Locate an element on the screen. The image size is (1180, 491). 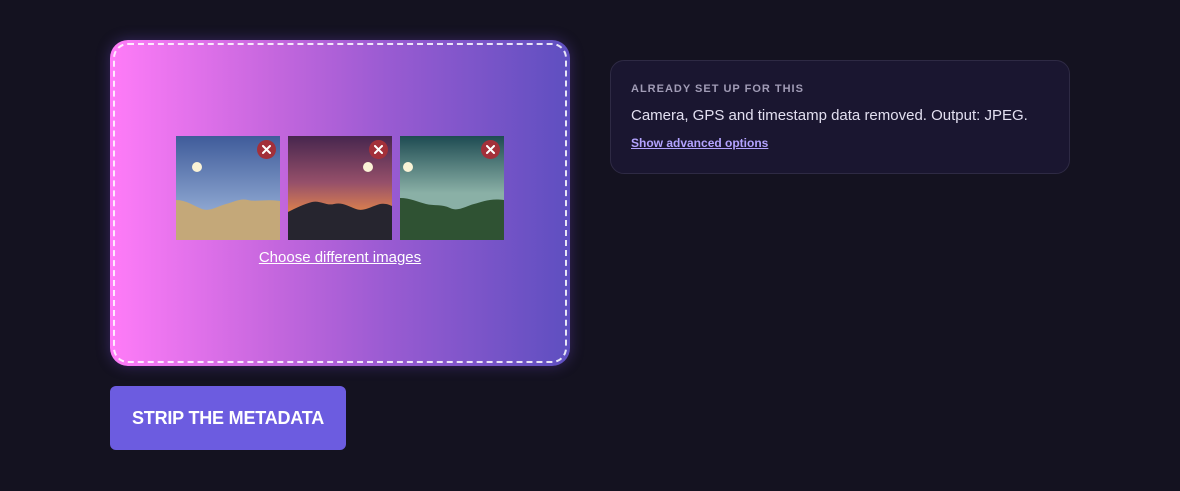
thumbnail-list is located at coordinates (340, 188).